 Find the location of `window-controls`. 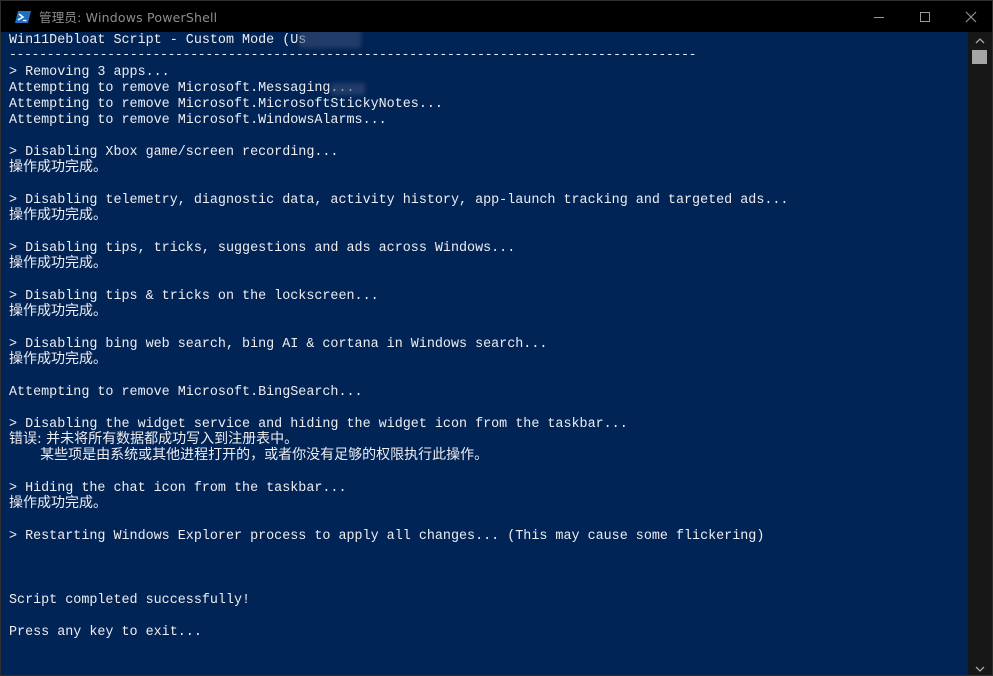

window-controls is located at coordinates (924, 16).